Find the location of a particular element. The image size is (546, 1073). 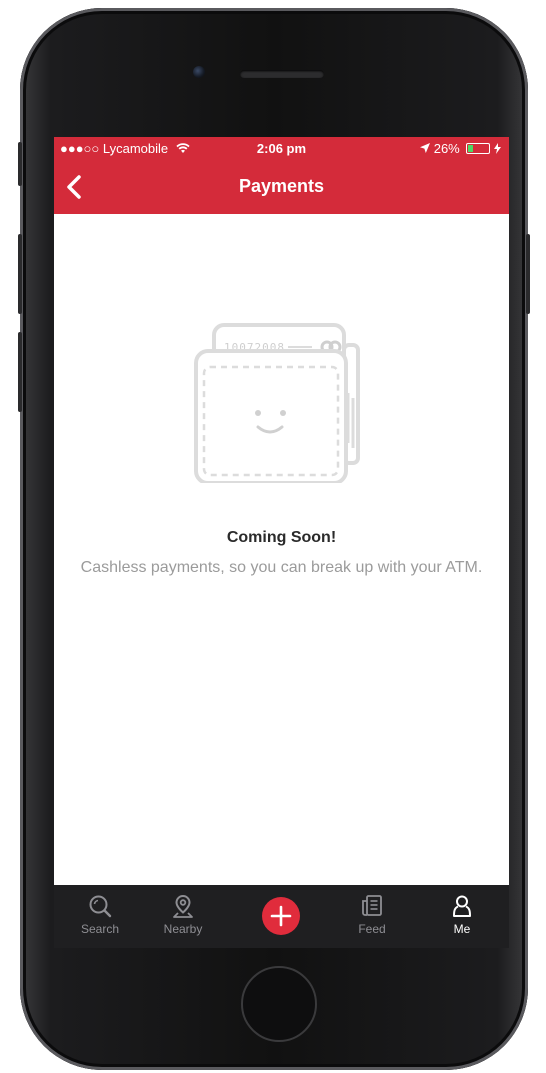

battery-icon is located at coordinates (478, 148).